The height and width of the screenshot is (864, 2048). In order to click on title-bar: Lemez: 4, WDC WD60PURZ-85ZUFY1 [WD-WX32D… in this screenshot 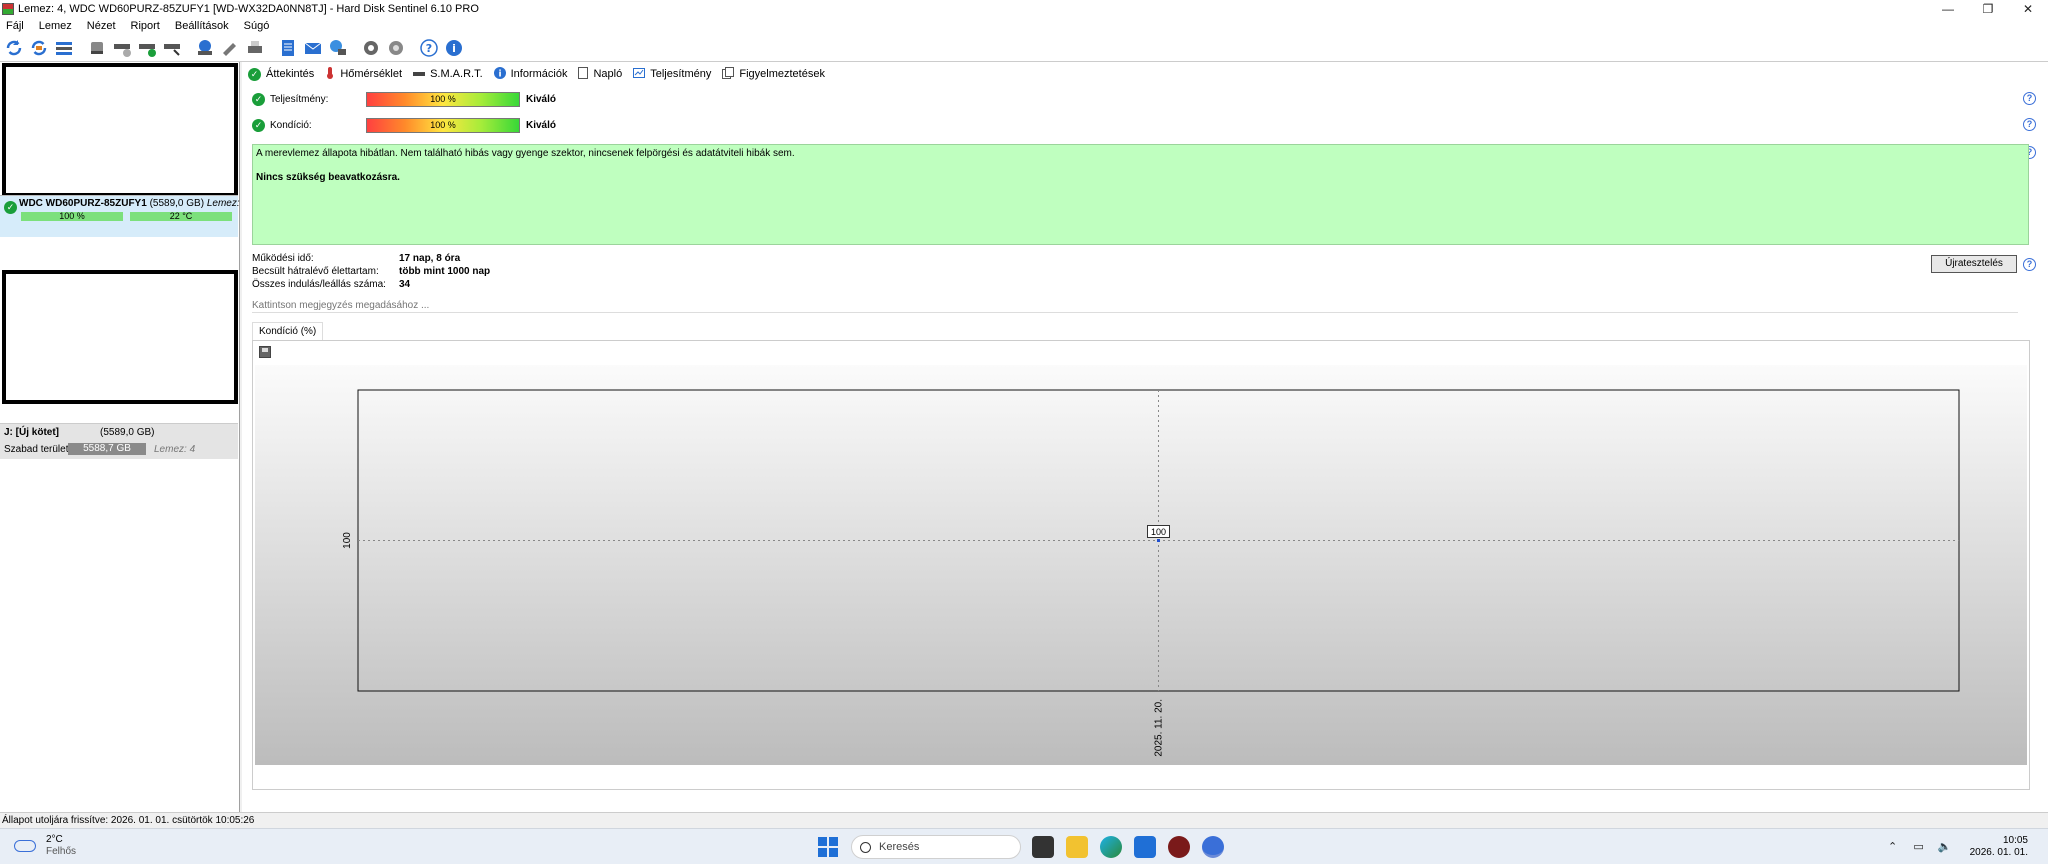, I will do `click(1024, 8)`.